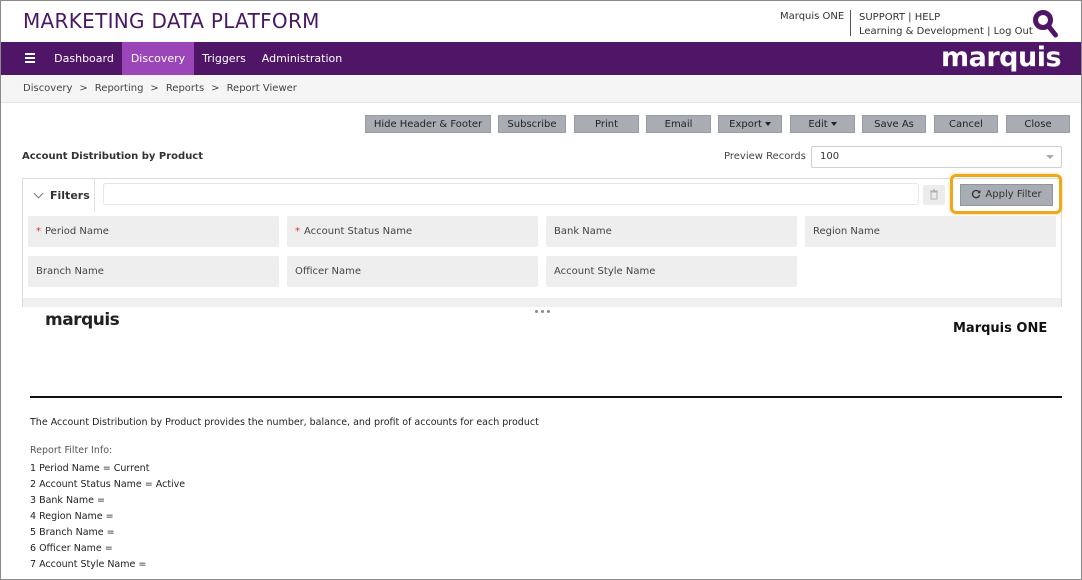 The width and height of the screenshot is (1082, 580). Describe the element at coordinates (412, 271) in the screenshot. I see `filter-officer-name: Officer Name` at that location.